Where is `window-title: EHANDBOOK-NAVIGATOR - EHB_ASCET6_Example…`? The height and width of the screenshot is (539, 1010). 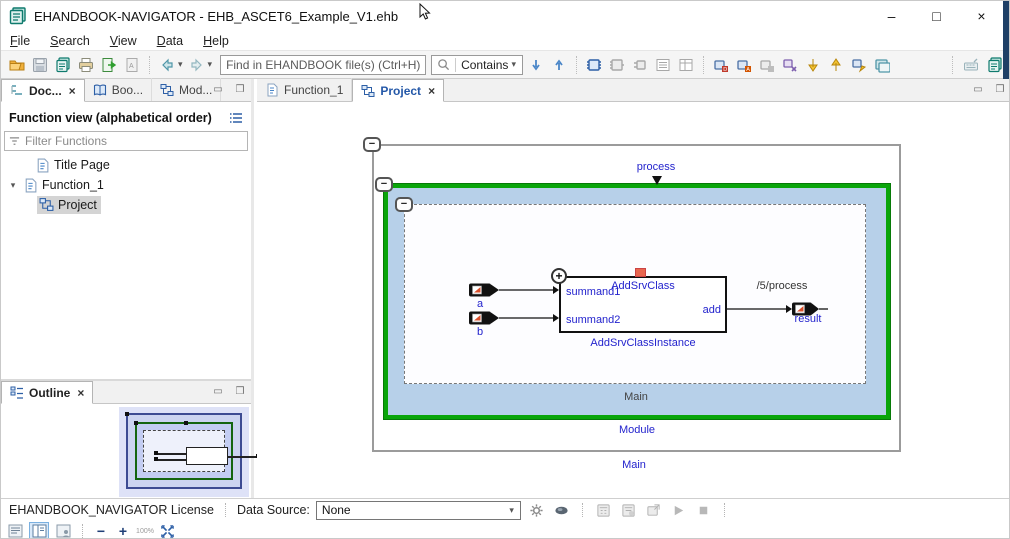
window-title: EHANDBOOK-NAVIGATOR - EHB_ASCET6_Example… is located at coordinates (216, 16).